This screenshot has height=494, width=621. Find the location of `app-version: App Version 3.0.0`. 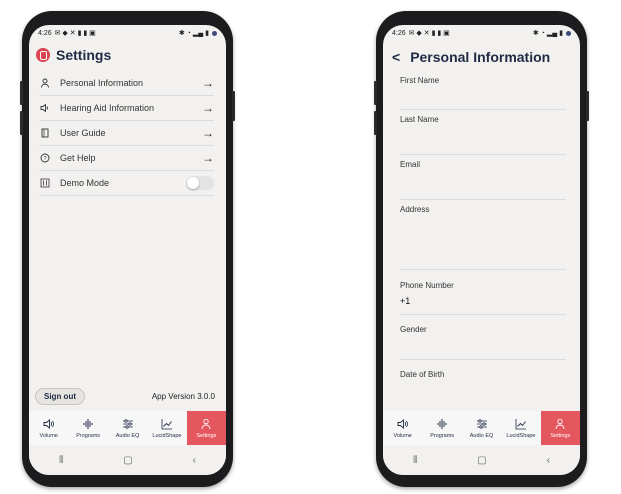

app-version: App Version 3.0.0 is located at coordinates (183, 396).